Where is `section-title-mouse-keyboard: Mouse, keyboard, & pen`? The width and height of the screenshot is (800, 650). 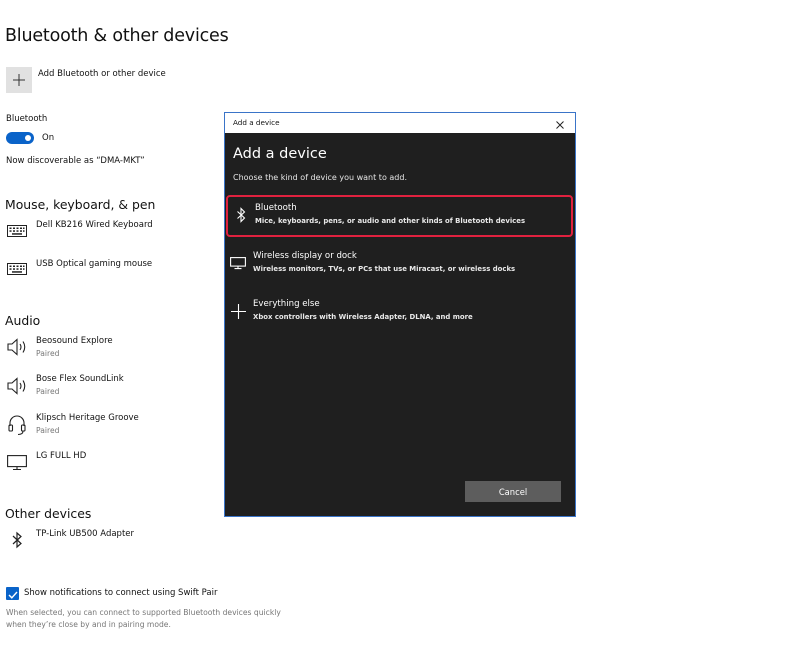 section-title-mouse-keyboard: Mouse, keyboard, & pen is located at coordinates (80, 204).